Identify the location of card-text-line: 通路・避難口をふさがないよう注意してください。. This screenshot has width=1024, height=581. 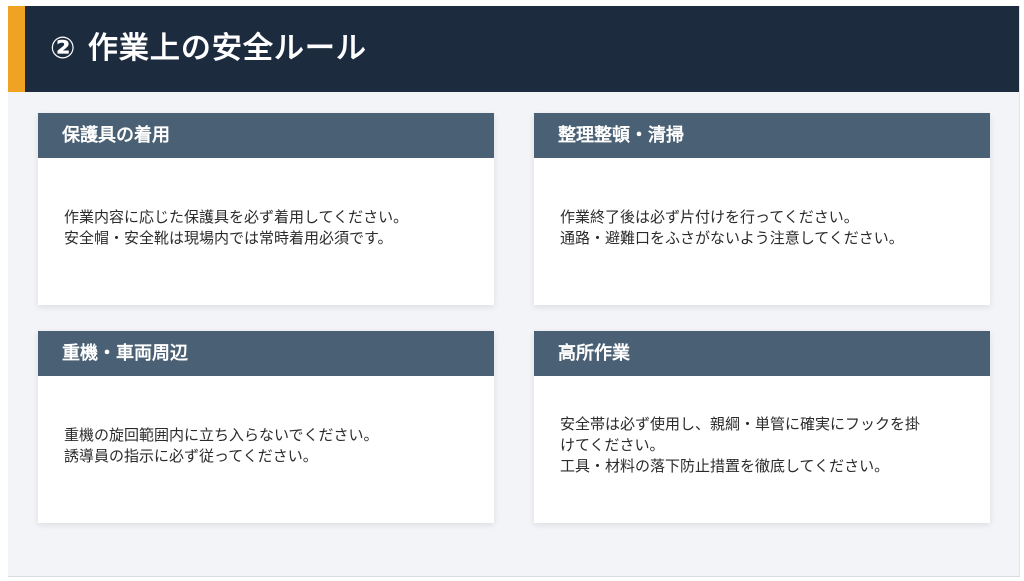
(732, 237).